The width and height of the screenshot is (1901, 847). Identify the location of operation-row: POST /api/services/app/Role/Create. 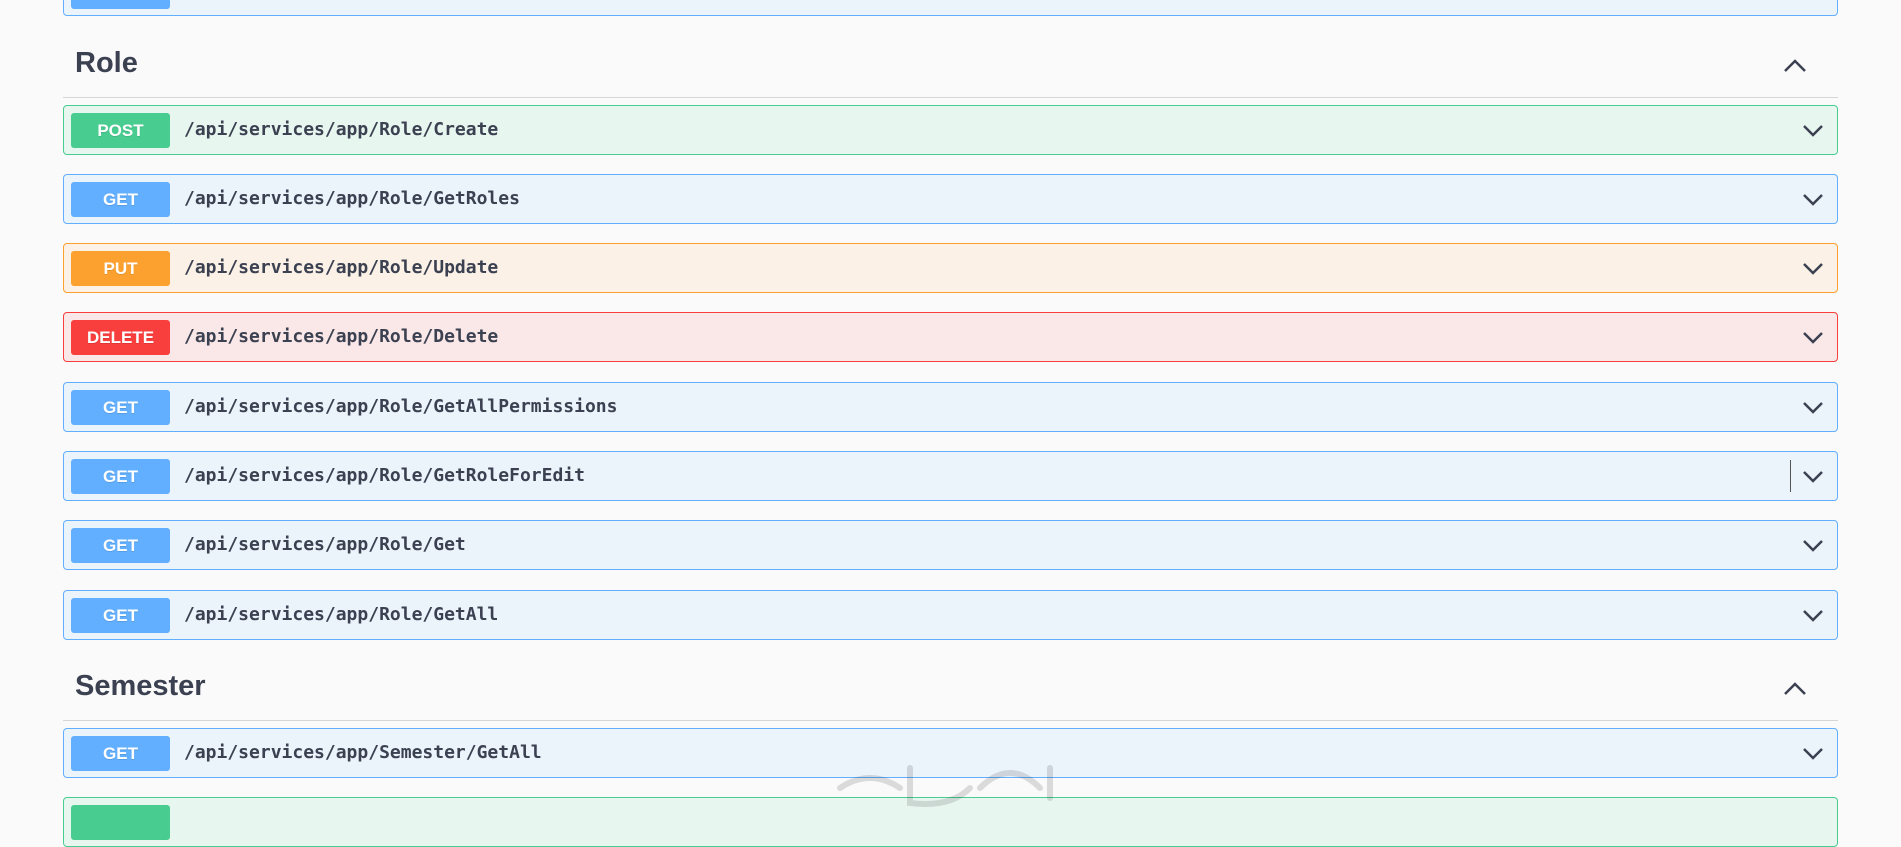
(950, 130).